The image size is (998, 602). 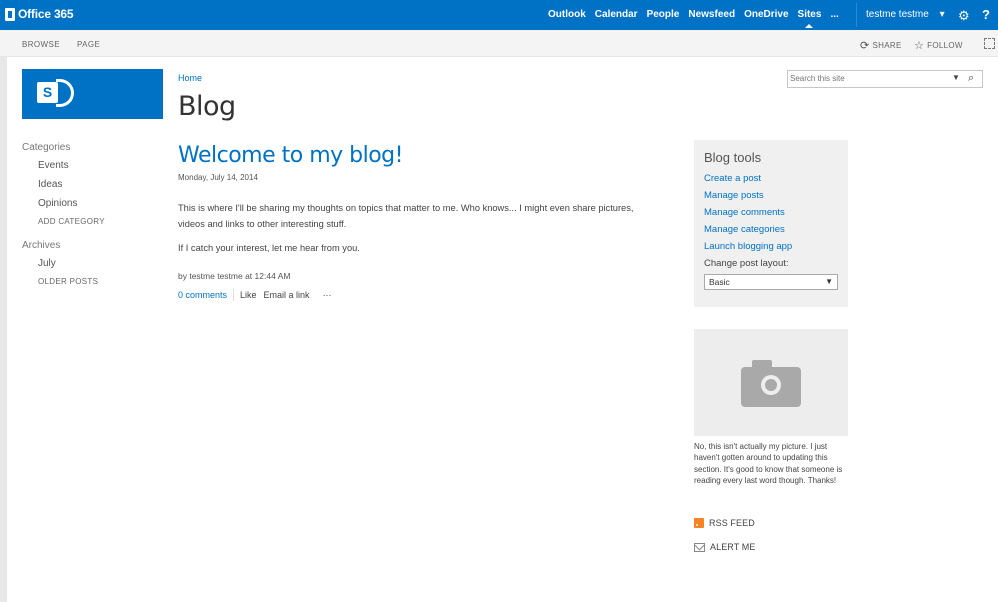 I want to click on share-icon: ⟳, so click(x=865, y=46).